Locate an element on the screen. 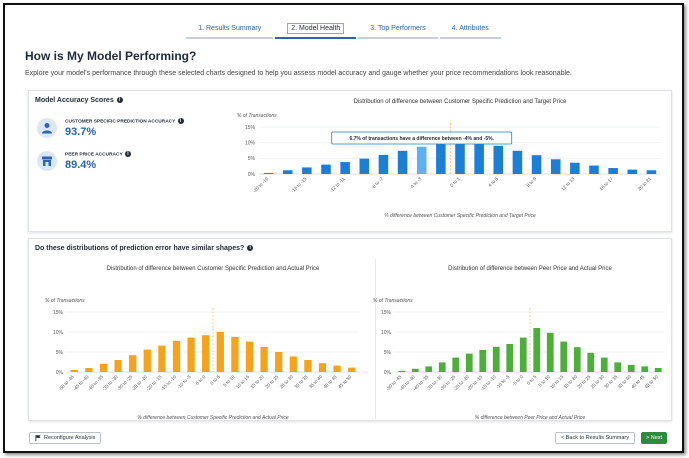 The height and width of the screenshot is (458, 689). tab-model-health: 2. Model Health is located at coordinates (316, 30).